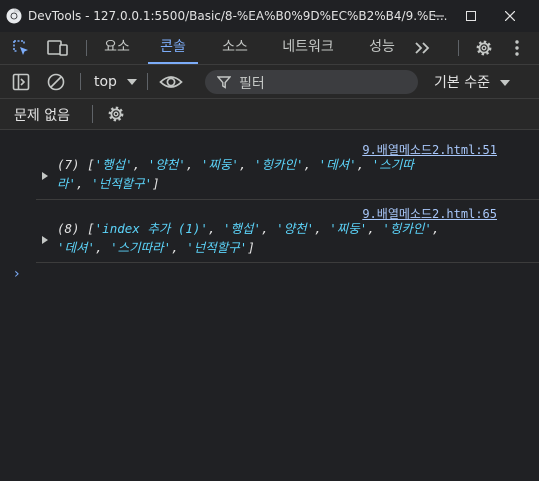  Describe the element at coordinates (117, 48) in the screenshot. I see `tab-elements: 요소` at that location.